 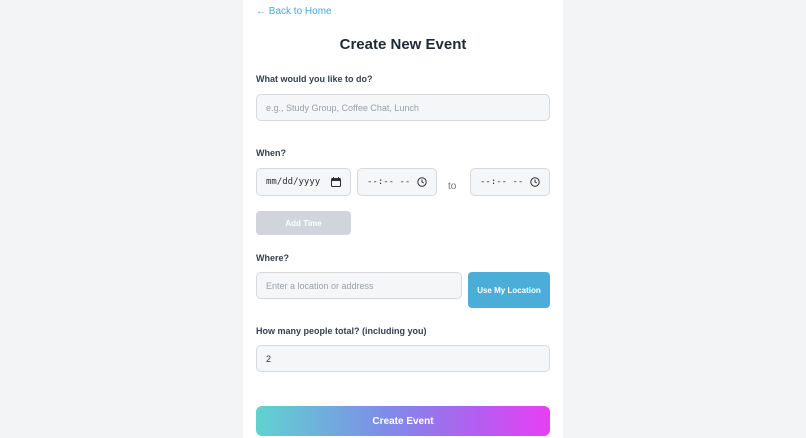 I want to click on to-separator: to, so click(x=452, y=186).